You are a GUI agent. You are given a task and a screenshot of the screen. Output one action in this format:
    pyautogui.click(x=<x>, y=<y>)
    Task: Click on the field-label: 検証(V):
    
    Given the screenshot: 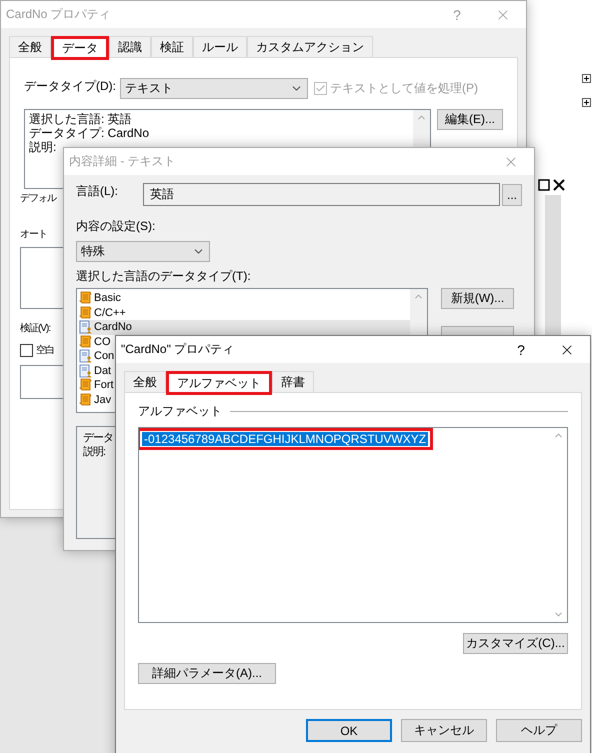 What is the action you would take?
    pyautogui.click(x=35, y=328)
    